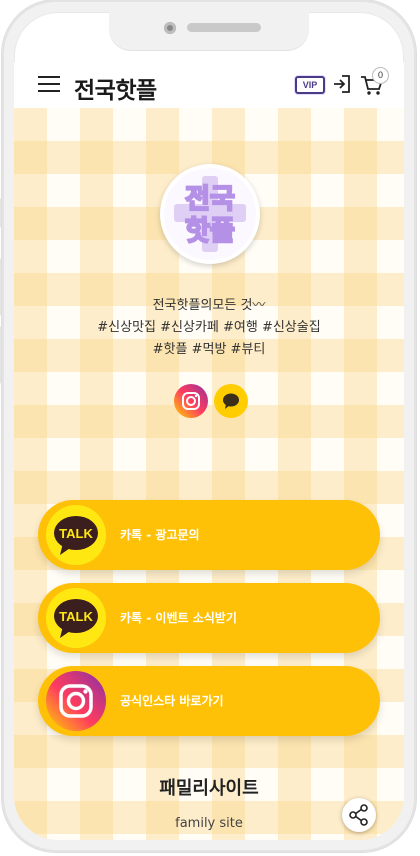 Image resolution: width=420 pixels, height=856 pixels. What do you see at coordinates (209, 305) in the screenshot?
I see `profile-bio-line1: 전국핫플의모든 것〰` at bounding box center [209, 305].